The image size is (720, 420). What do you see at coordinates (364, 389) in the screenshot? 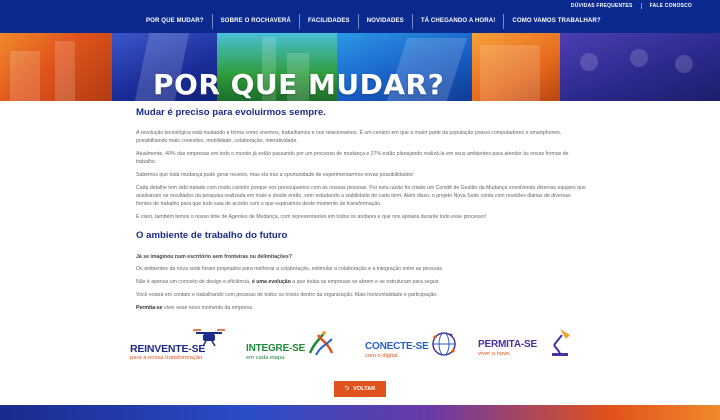
I see `back-button-label: VOLTAR` at bounding box center [364, 389].